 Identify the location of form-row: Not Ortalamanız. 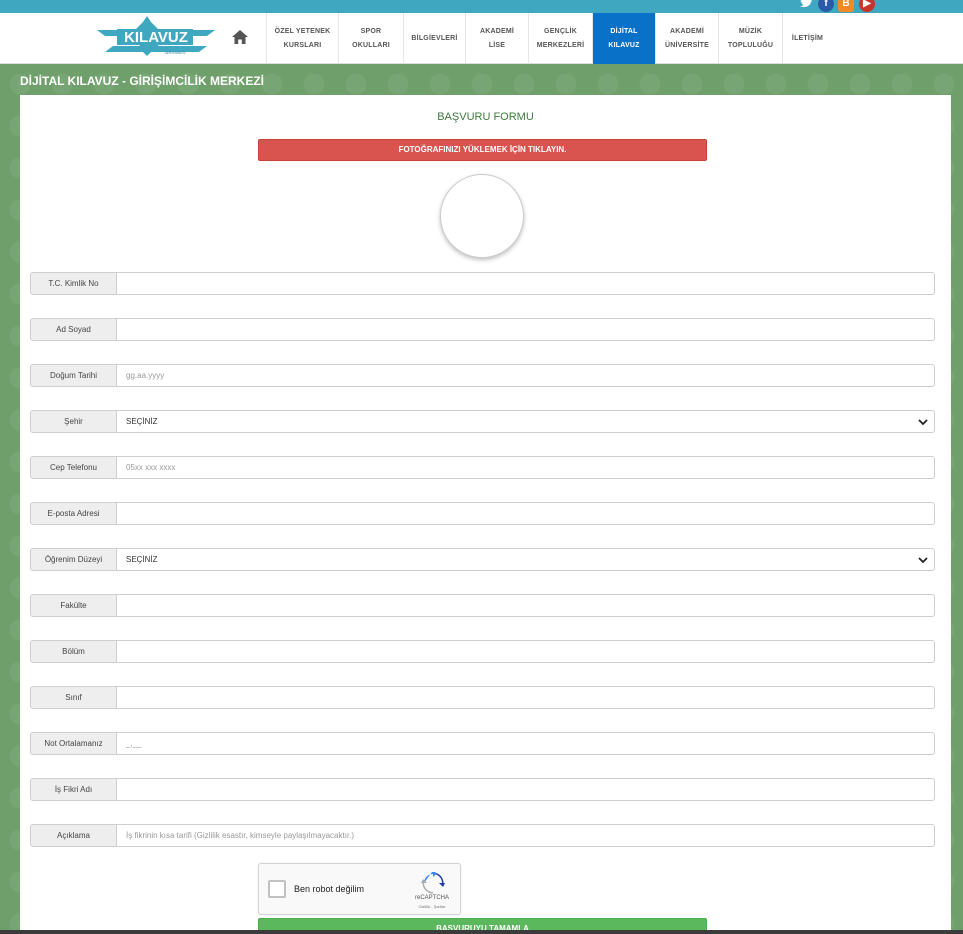
(482, 743).